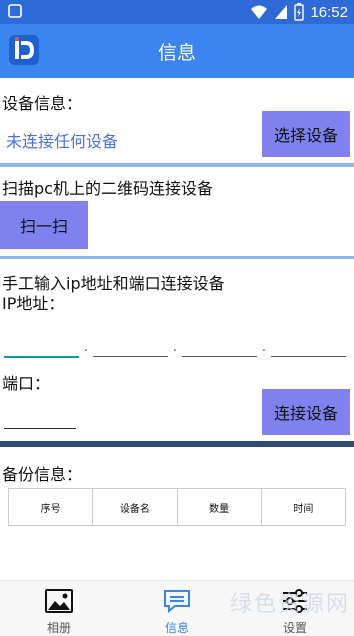 The height and width of the screenshot is (636, 354). I want to click on select-device-button: 选择设备, so click(306, 134).